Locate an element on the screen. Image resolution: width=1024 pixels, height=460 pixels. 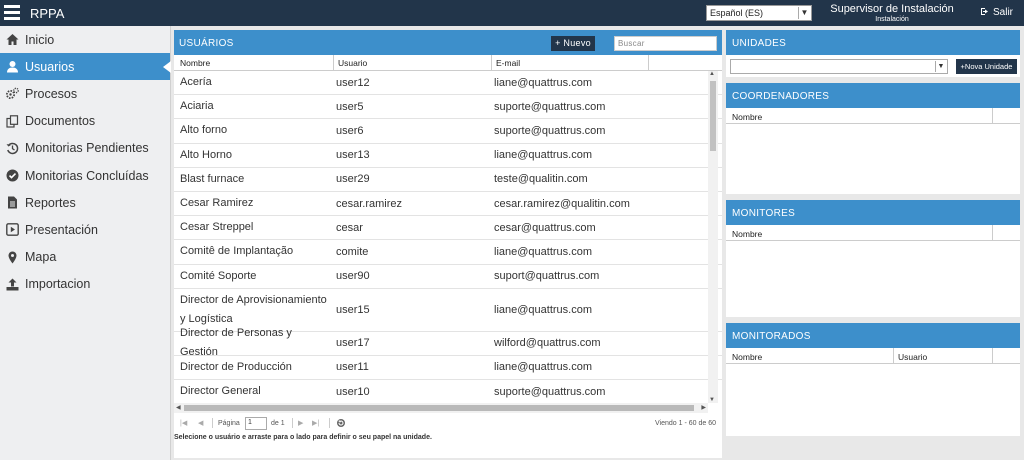
home-icon is located at coordinates (12, 39).